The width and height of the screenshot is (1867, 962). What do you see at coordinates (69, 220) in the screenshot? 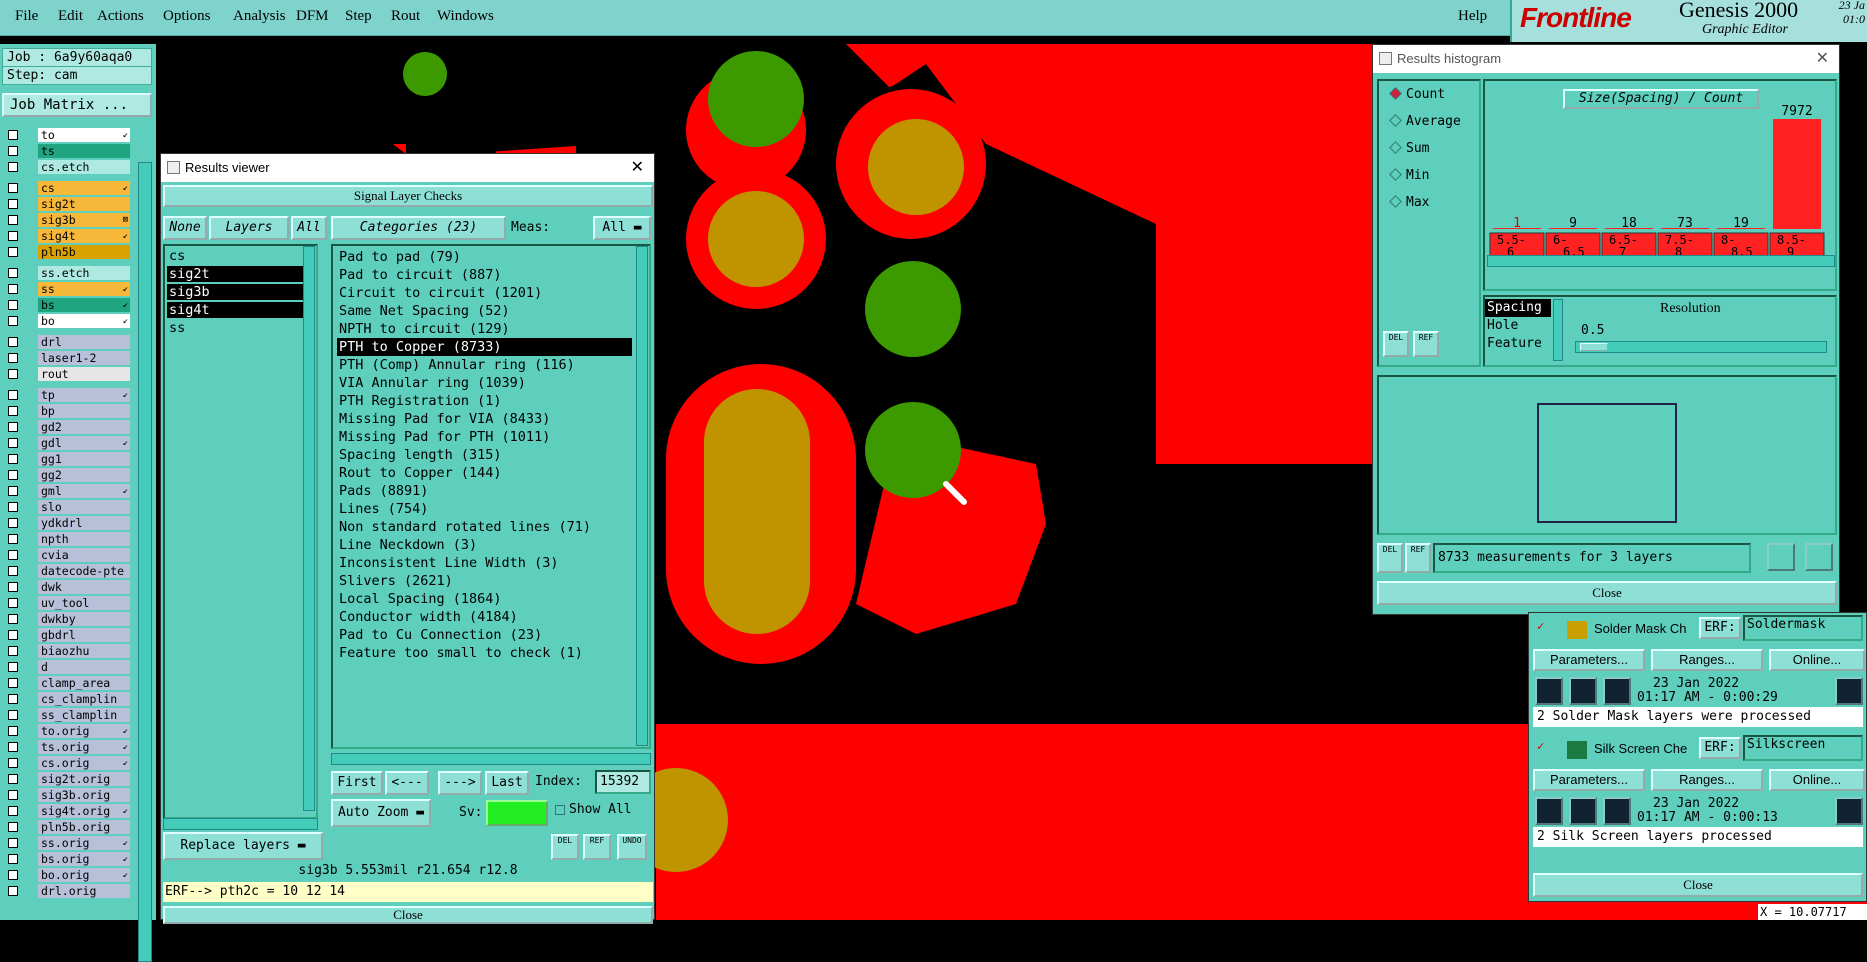
I see `layer-row: sig3b ⊠` at bounding box center [69, 220].